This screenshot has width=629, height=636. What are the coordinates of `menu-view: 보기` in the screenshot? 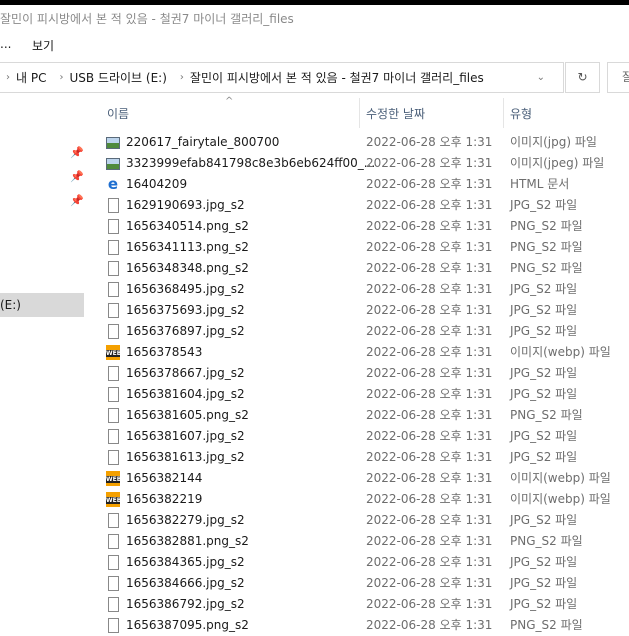 It's located at (43, 45).